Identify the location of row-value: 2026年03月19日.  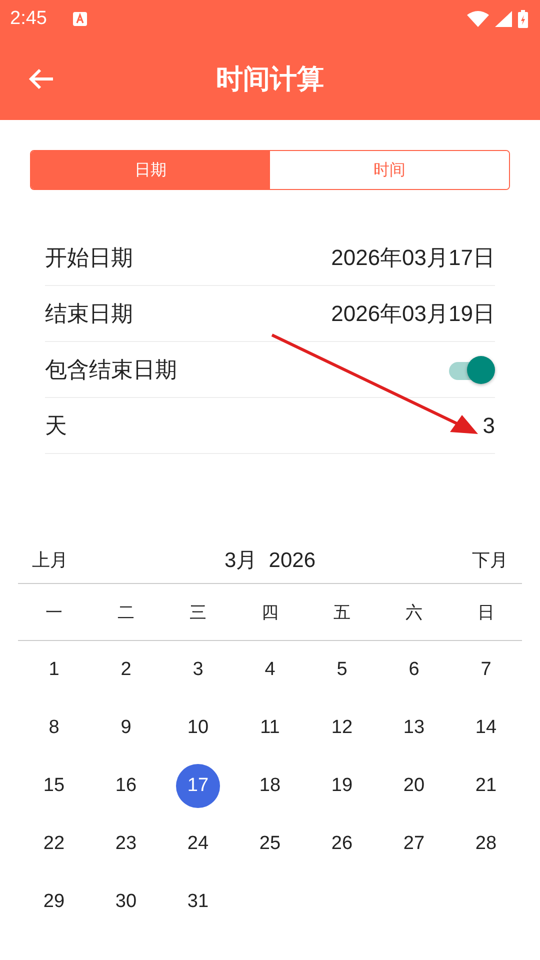
(413, 313).